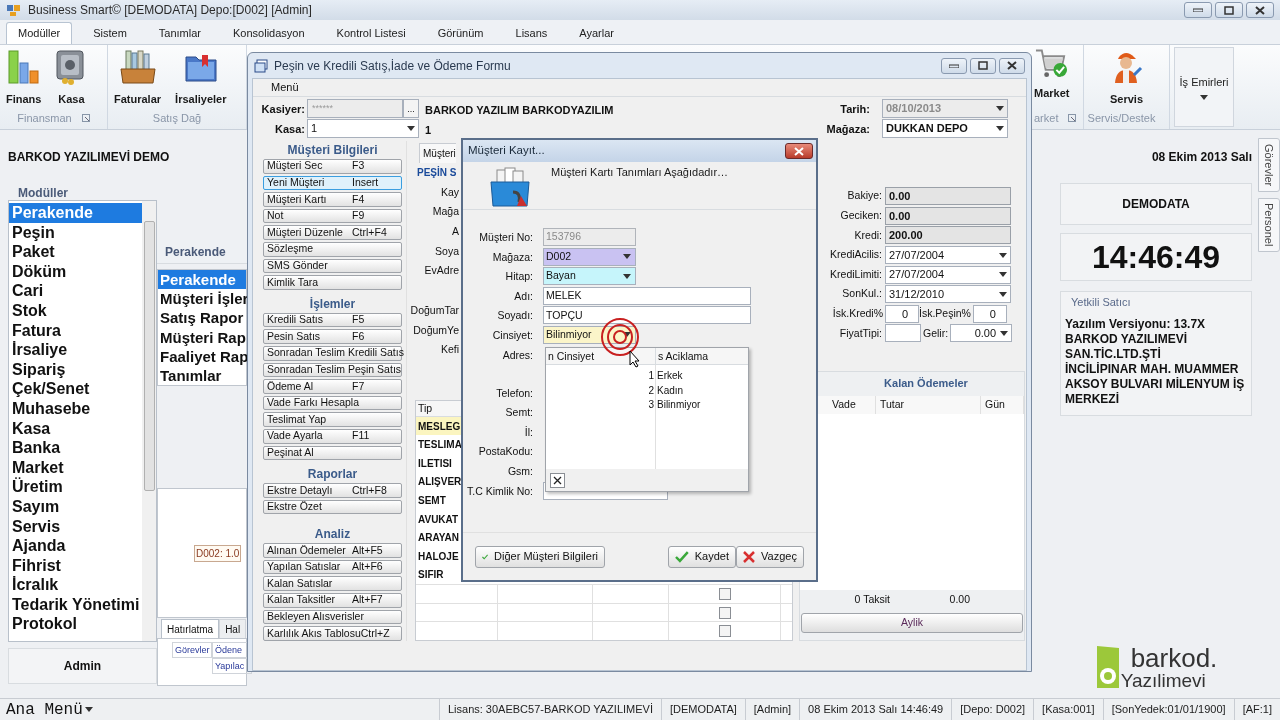 This screenshot has height=720, width=1280. I want to click on combo-field: D002, so click(589, 256).